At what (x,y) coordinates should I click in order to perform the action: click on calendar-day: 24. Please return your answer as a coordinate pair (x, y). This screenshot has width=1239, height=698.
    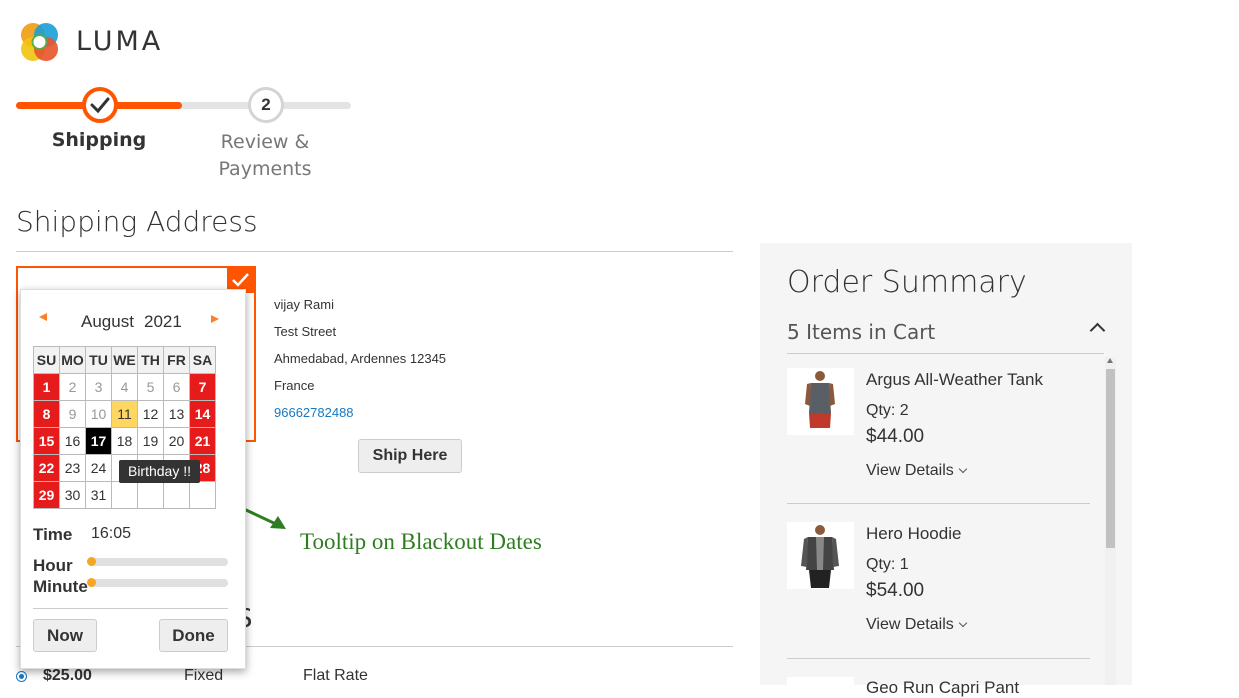
    Looking at the image, I should click on (98, 468).